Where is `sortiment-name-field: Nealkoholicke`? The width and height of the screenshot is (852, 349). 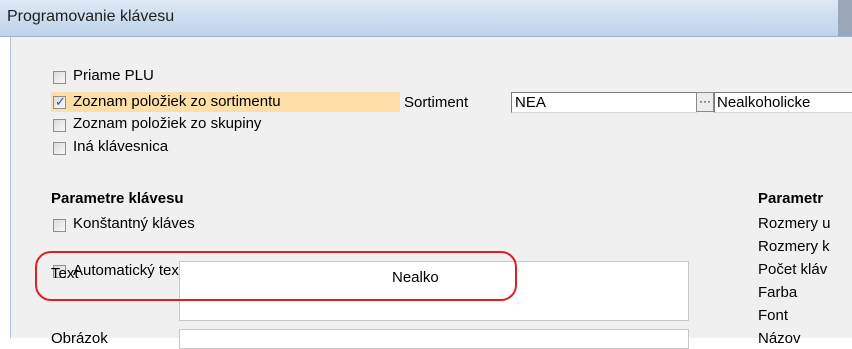
sortiment-name-field: Nealkoholicke is located at coordinates (783, 102).